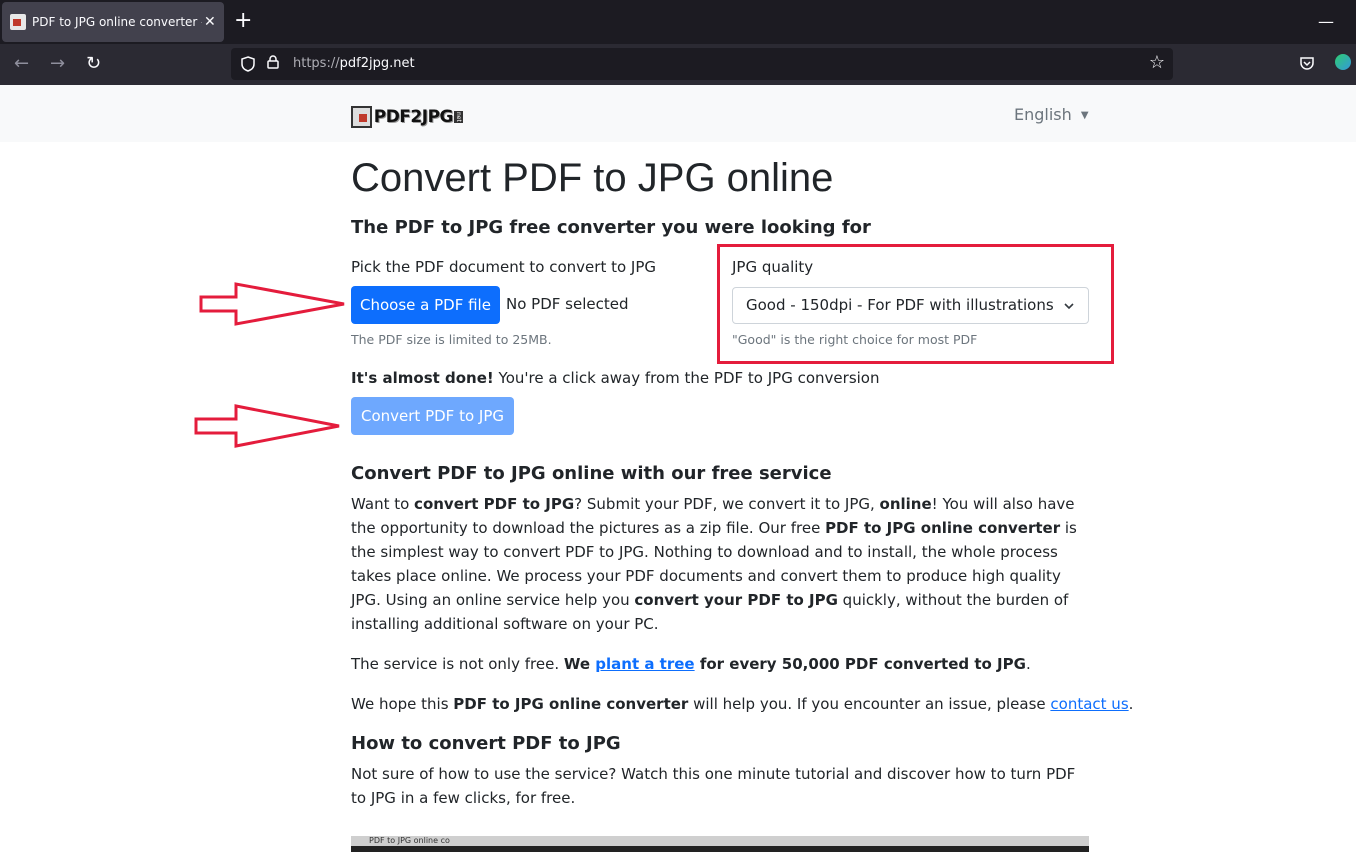 The width and height of the screenshot is (1356, 852). Describe the element at coordinates (1326, 21) in the screenshot. I see `minimize-window-button: —` at that location.